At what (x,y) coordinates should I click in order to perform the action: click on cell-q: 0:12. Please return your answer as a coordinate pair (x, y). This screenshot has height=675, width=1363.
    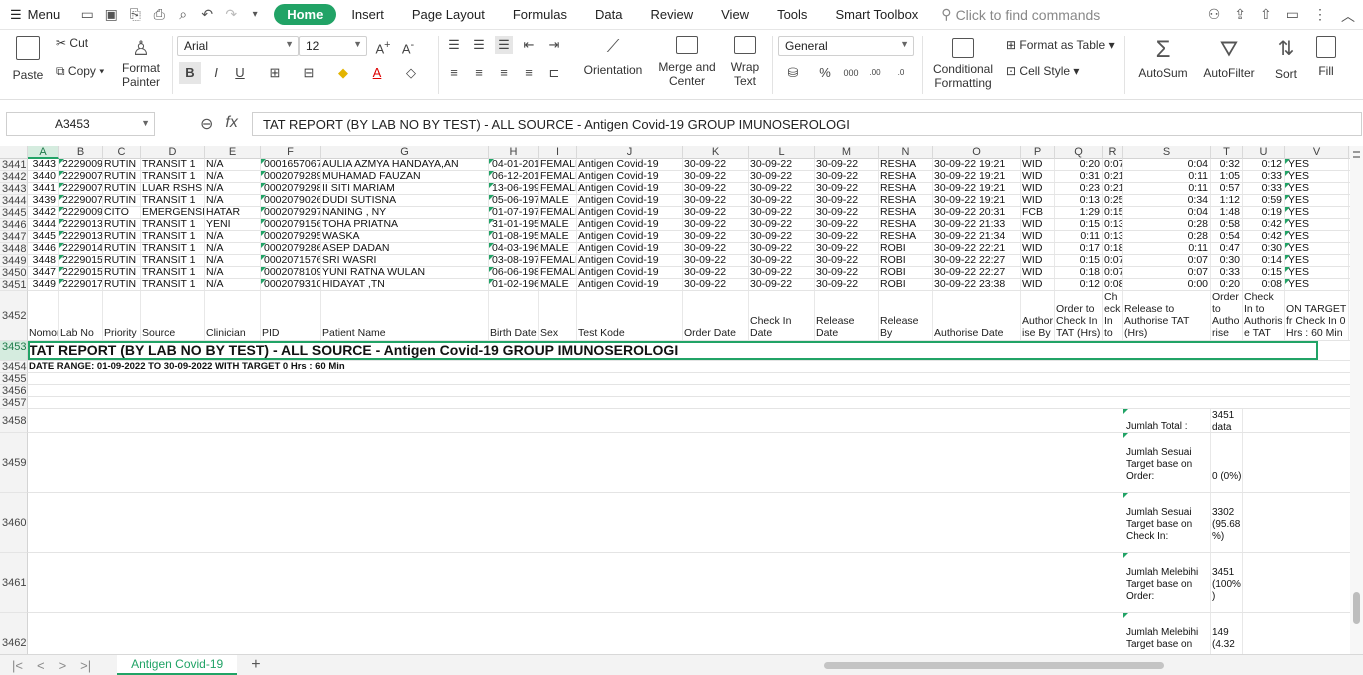
    Looking at the image, I should click on (1079, 284).